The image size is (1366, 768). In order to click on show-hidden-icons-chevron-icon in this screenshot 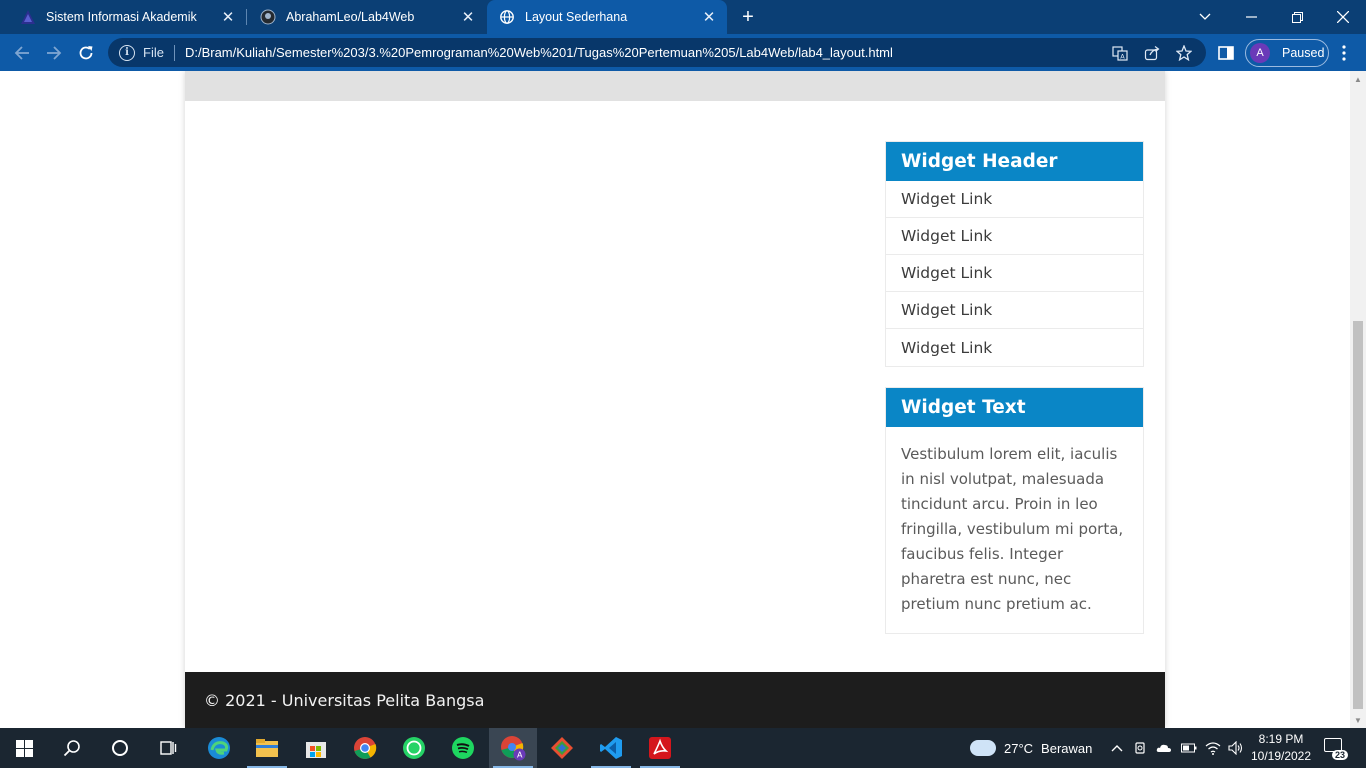, I will do `click(1117, 748)`.